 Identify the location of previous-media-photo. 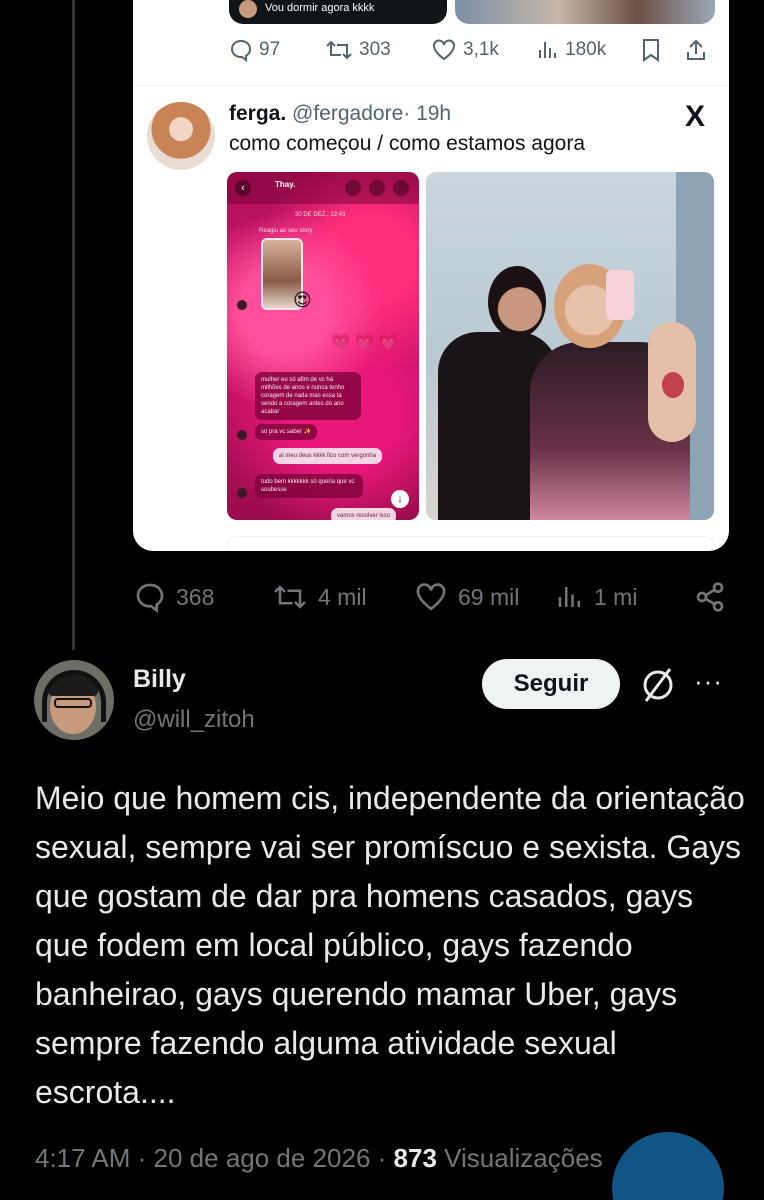
(585, 12).